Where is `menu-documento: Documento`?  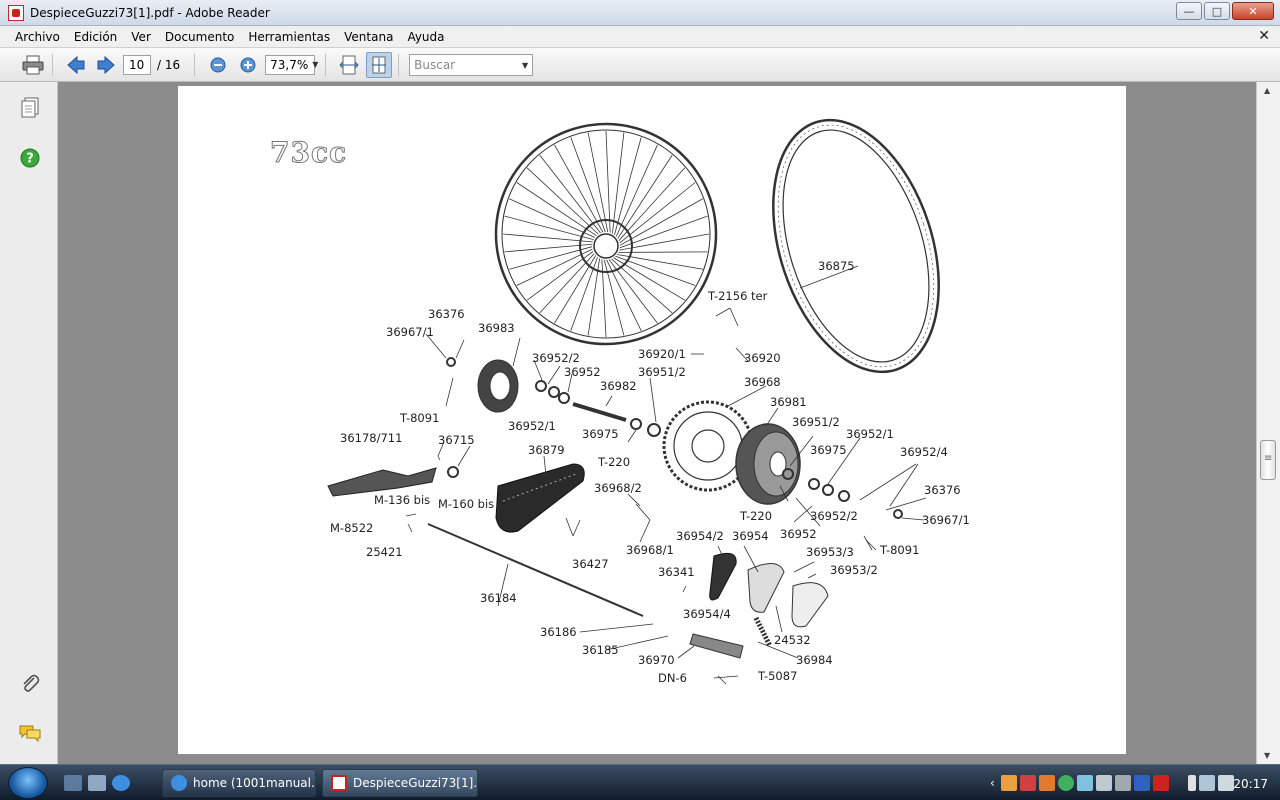
menu-documento: Documento is located at coordinates (200, 37).